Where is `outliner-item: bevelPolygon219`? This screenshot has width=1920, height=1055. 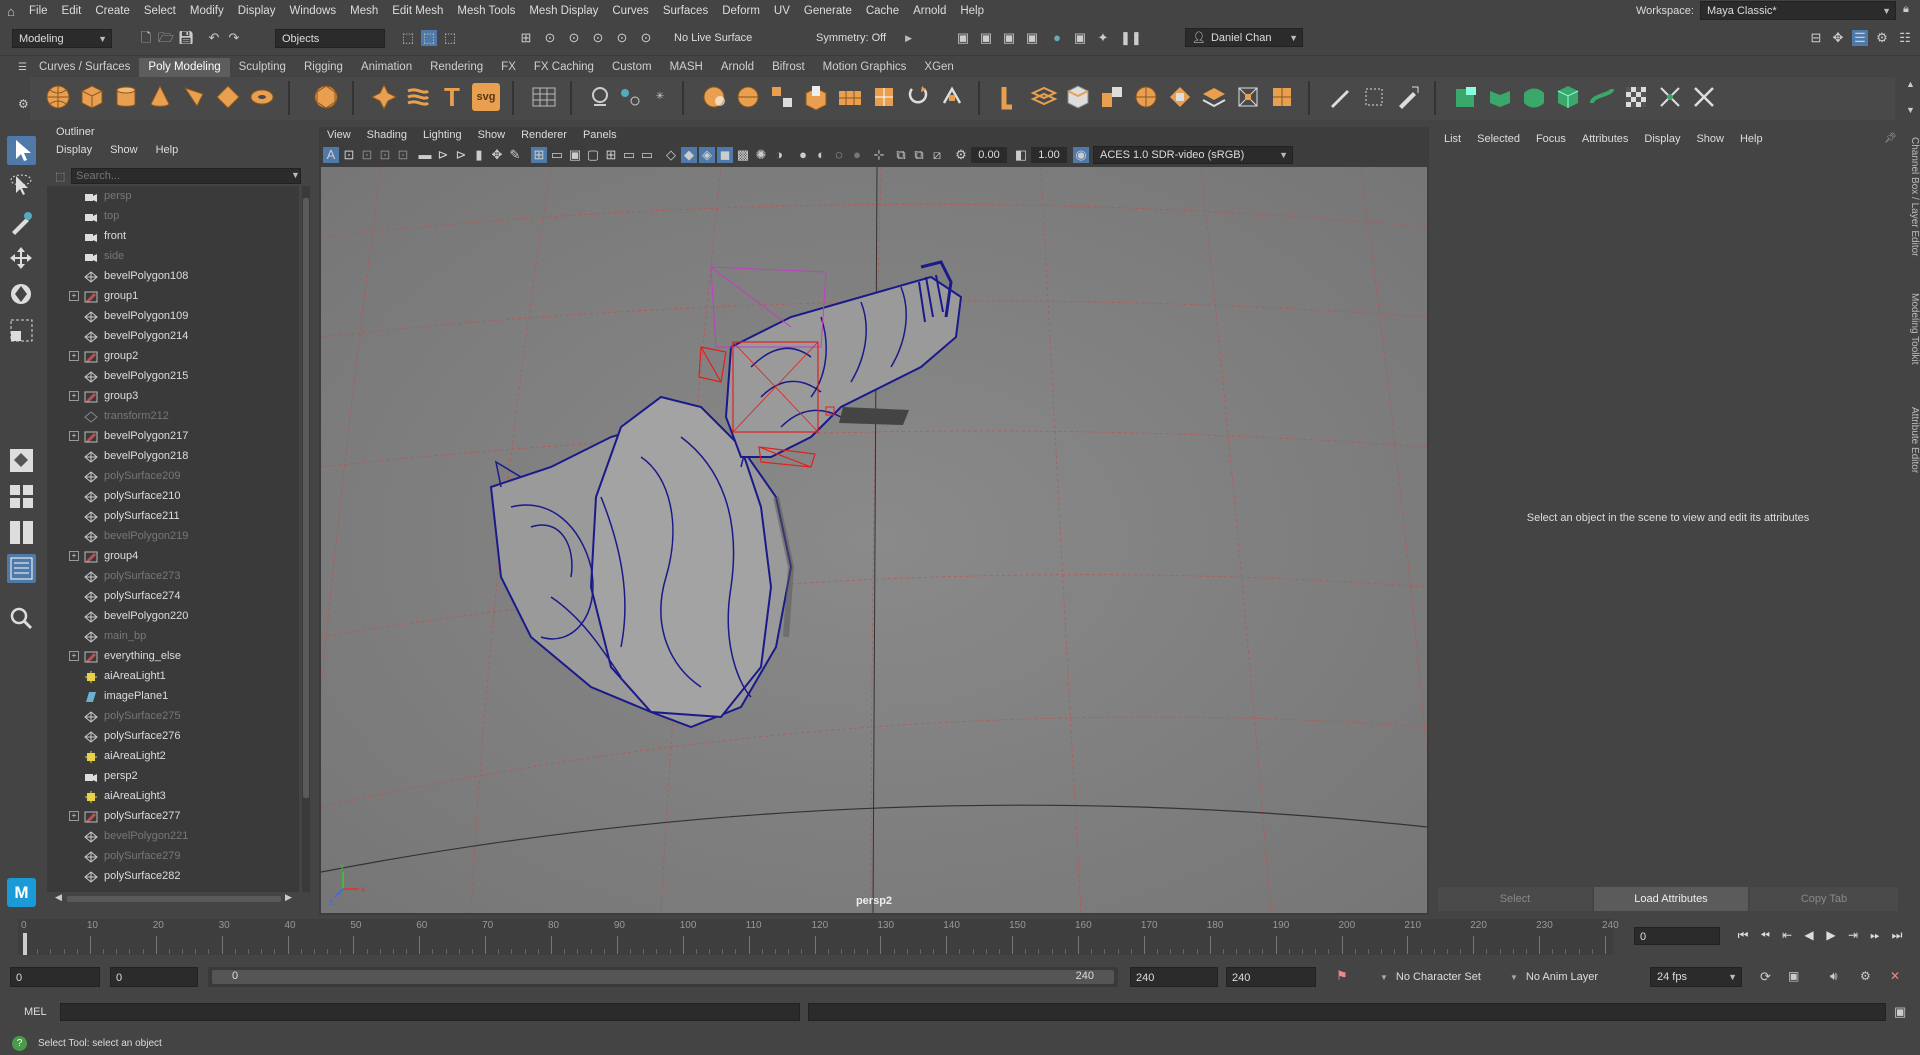 outliner-item: bevelPolygon219 is located at coordinates (173, 536).